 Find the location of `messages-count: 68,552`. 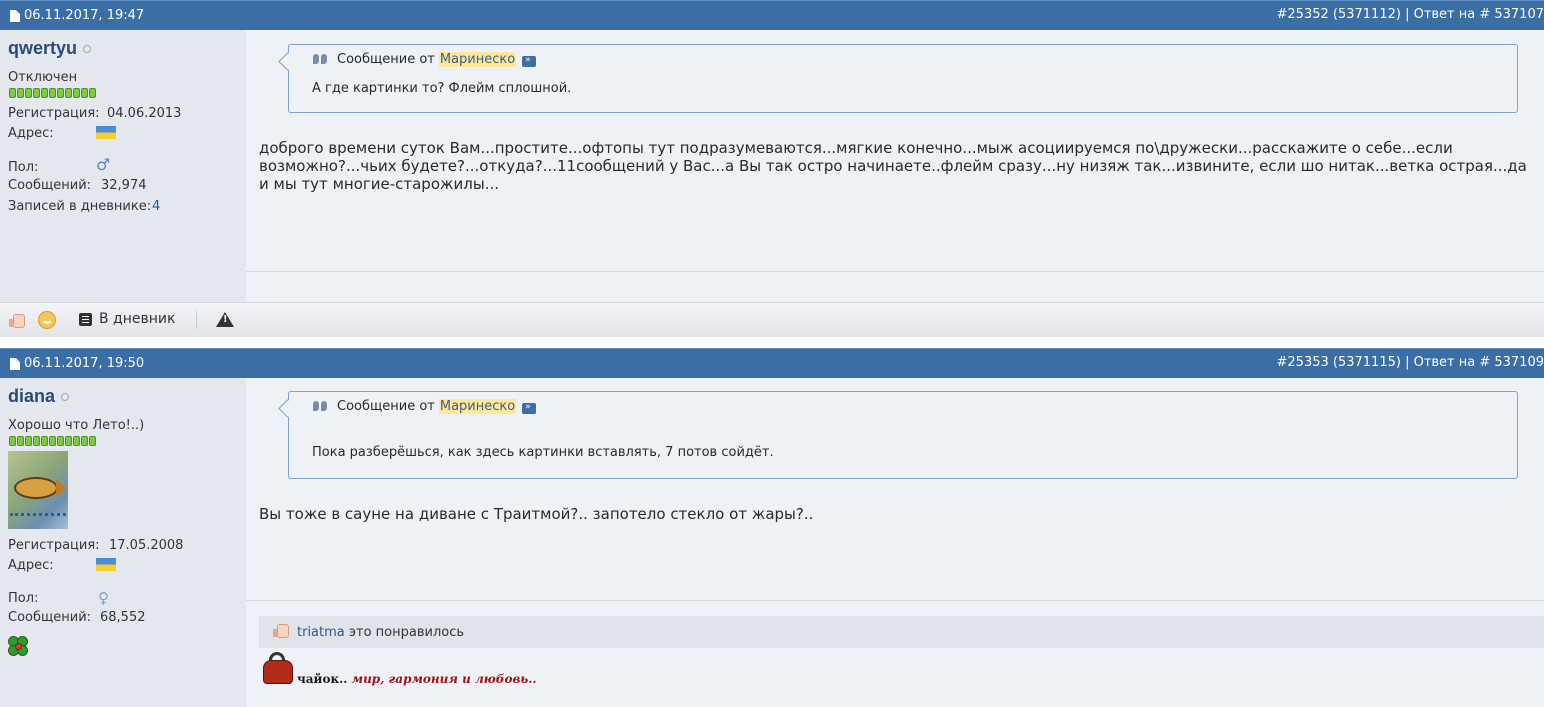

messages-count: 68,552 is located at coordinates (123, 617).